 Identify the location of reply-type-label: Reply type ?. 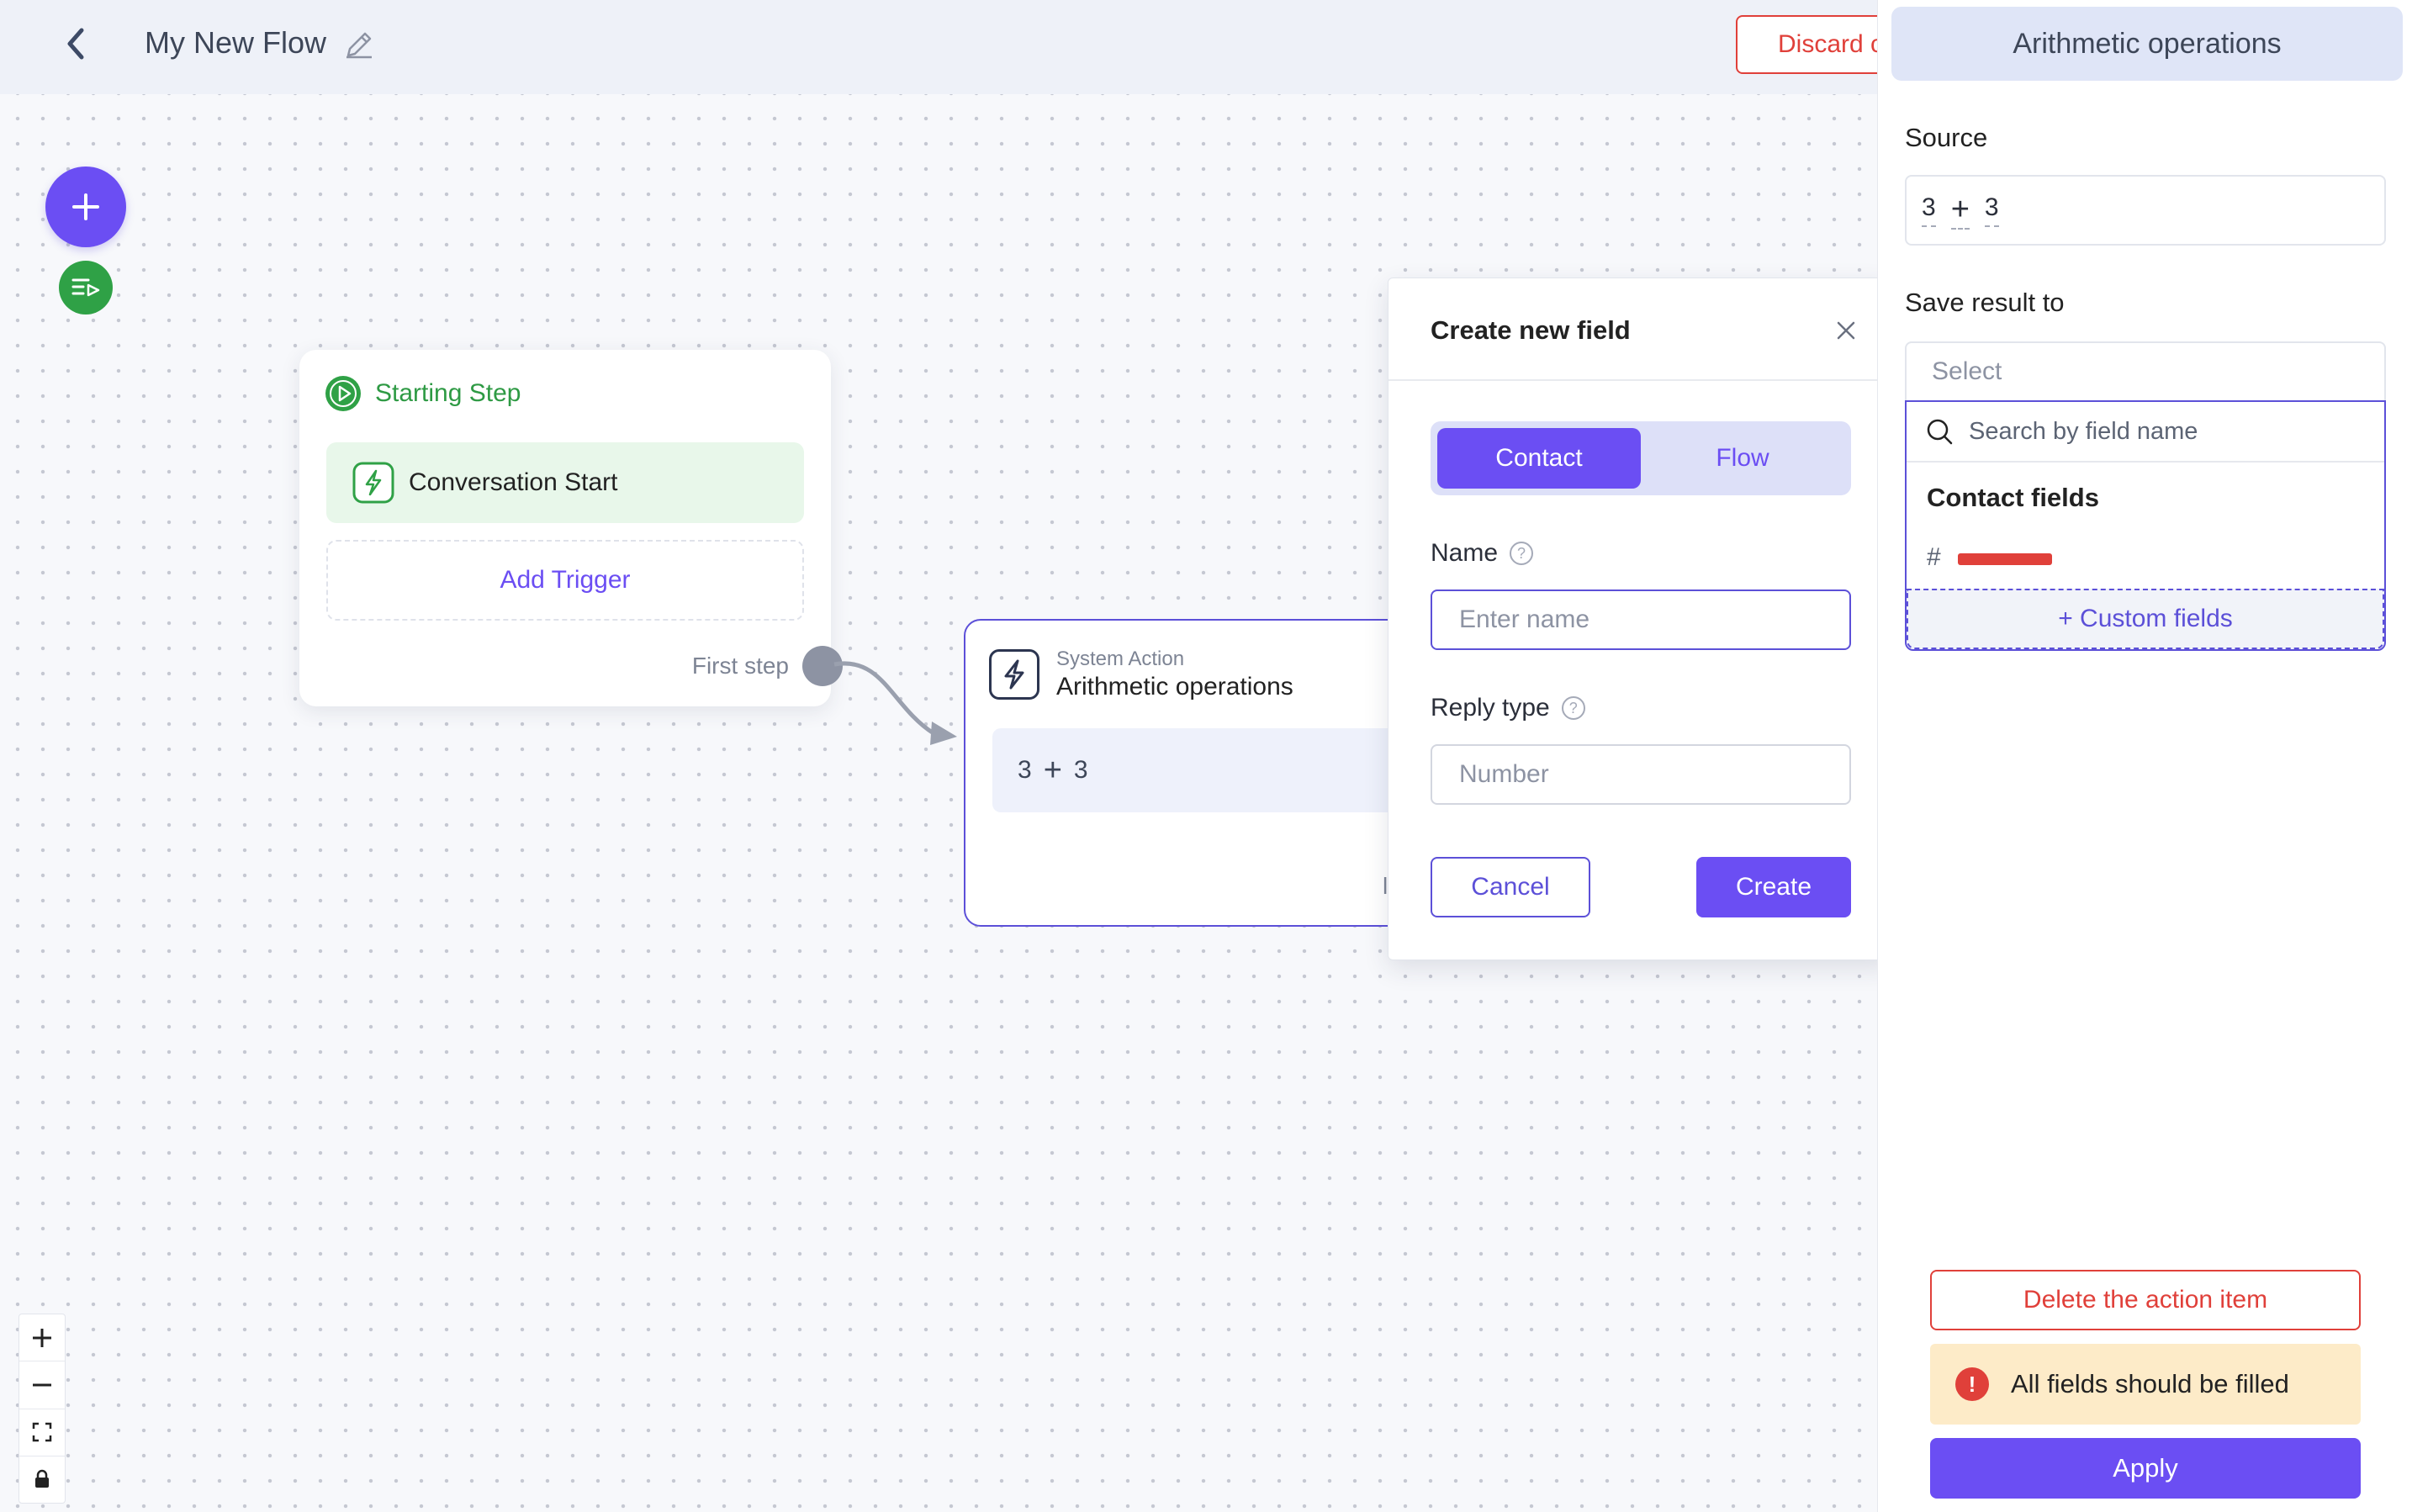
(1508, 708).